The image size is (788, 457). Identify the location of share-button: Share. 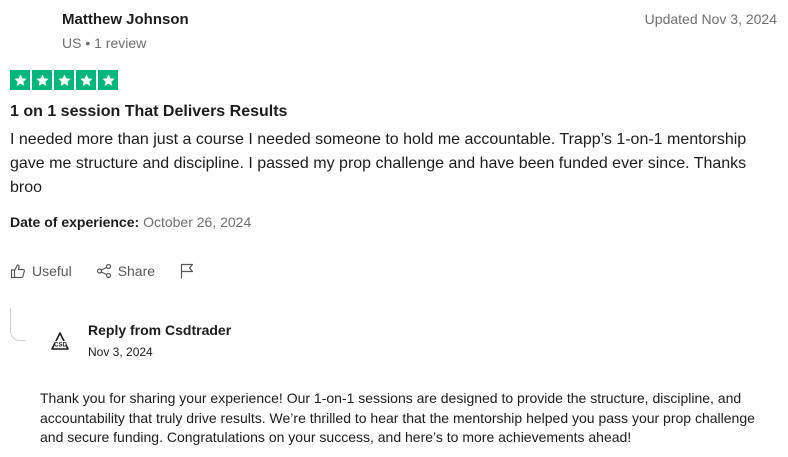
(125, 271).